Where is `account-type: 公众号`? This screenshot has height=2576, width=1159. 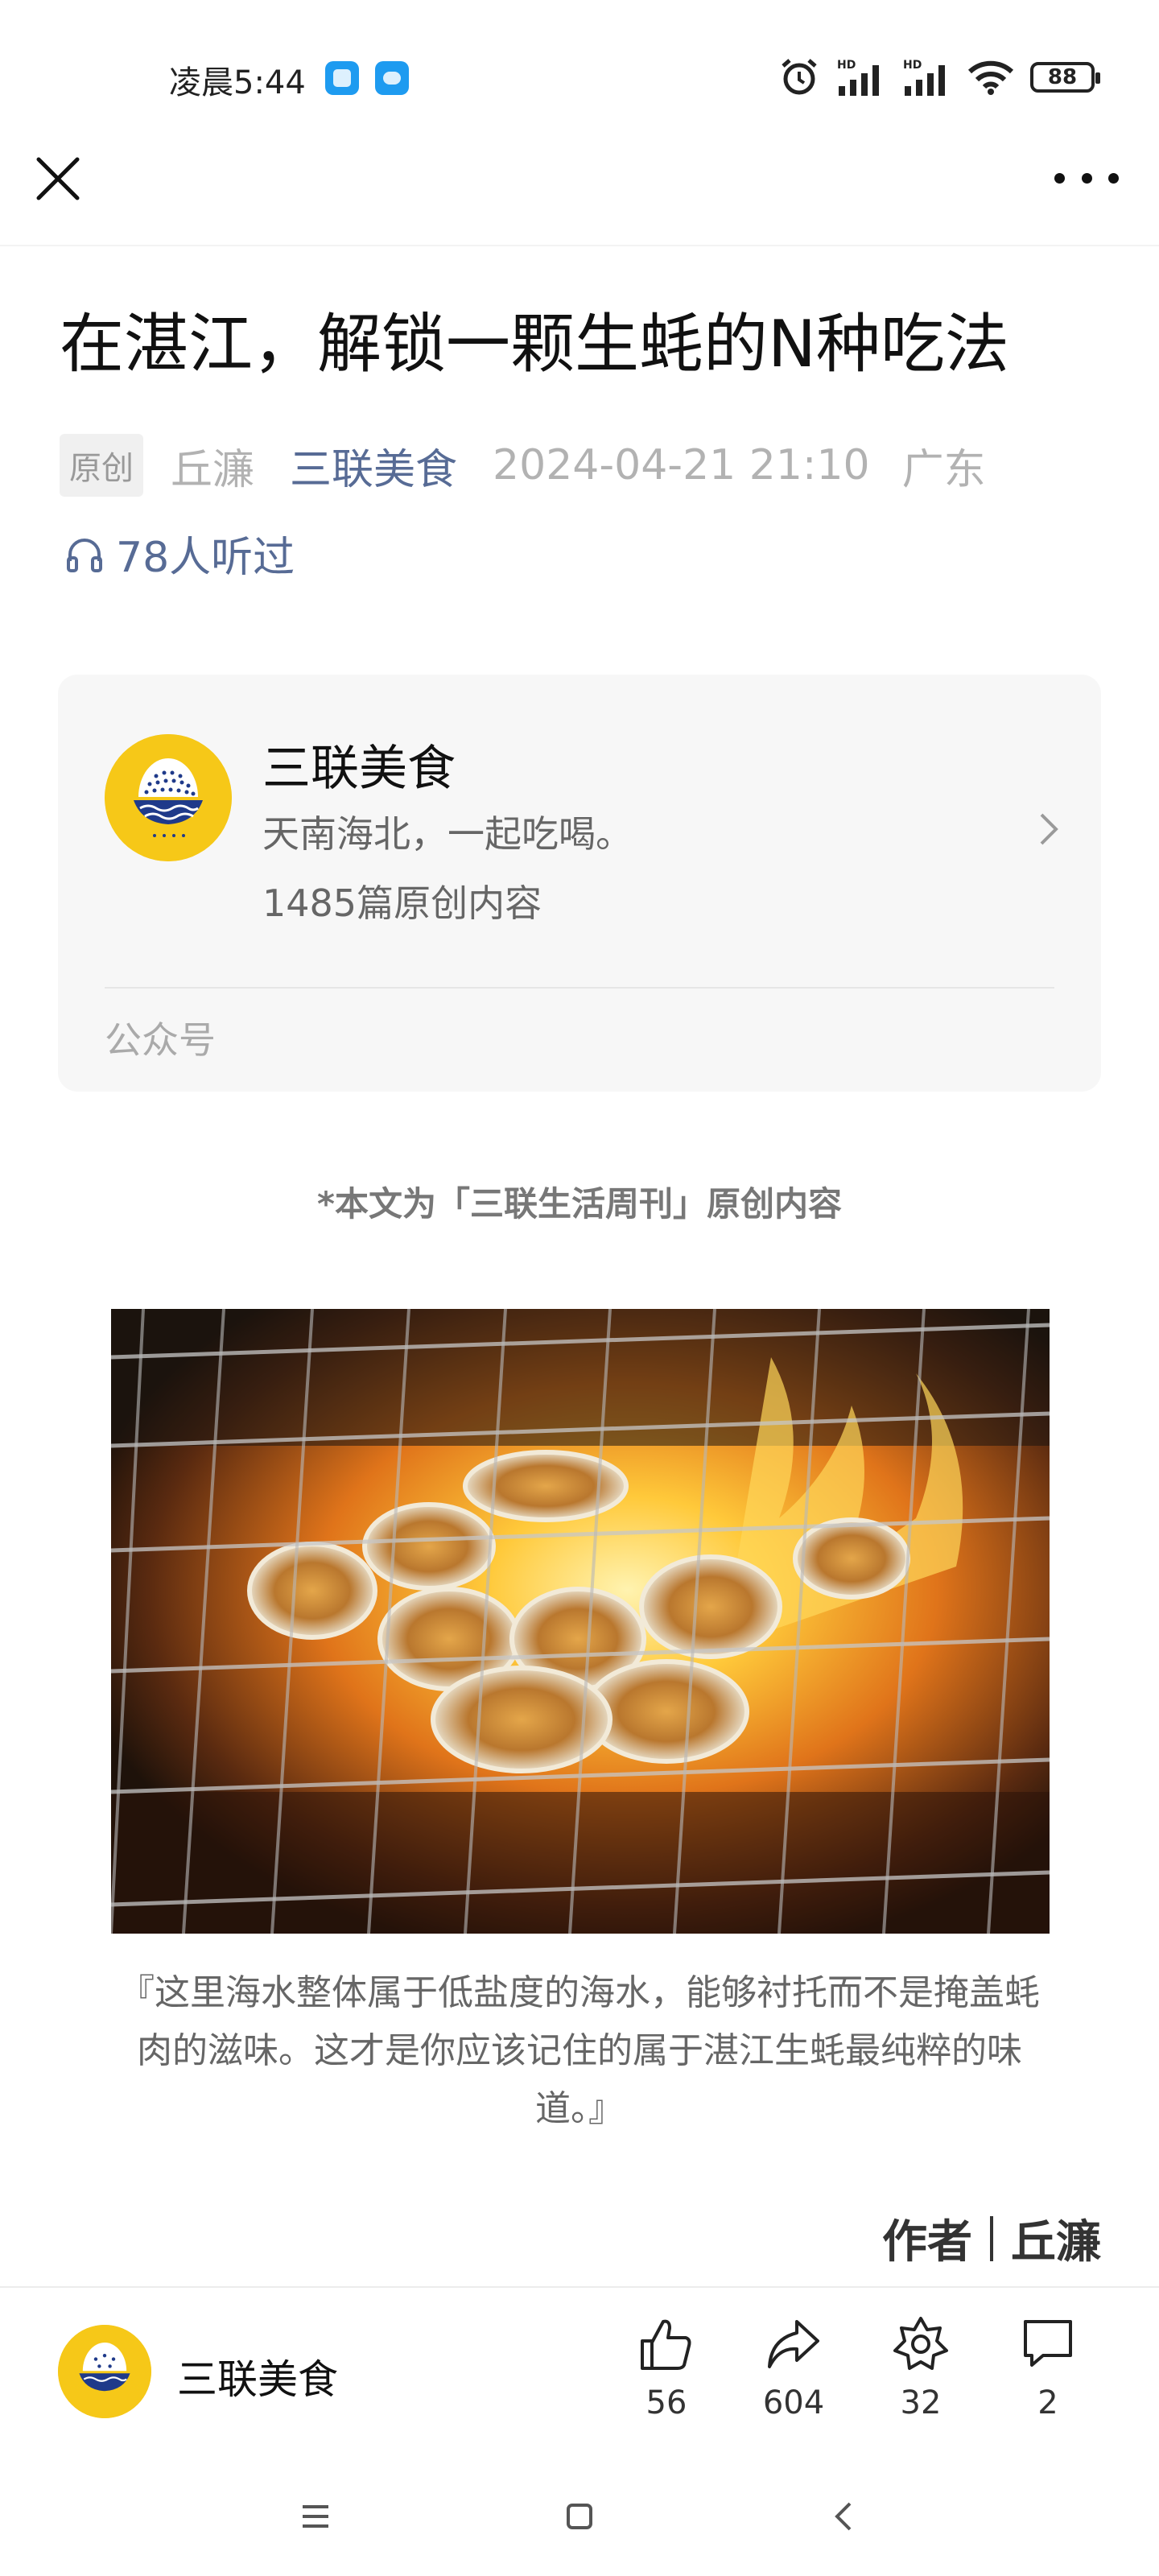 account-type: 公众号 is located at coordinates (160, 1040).